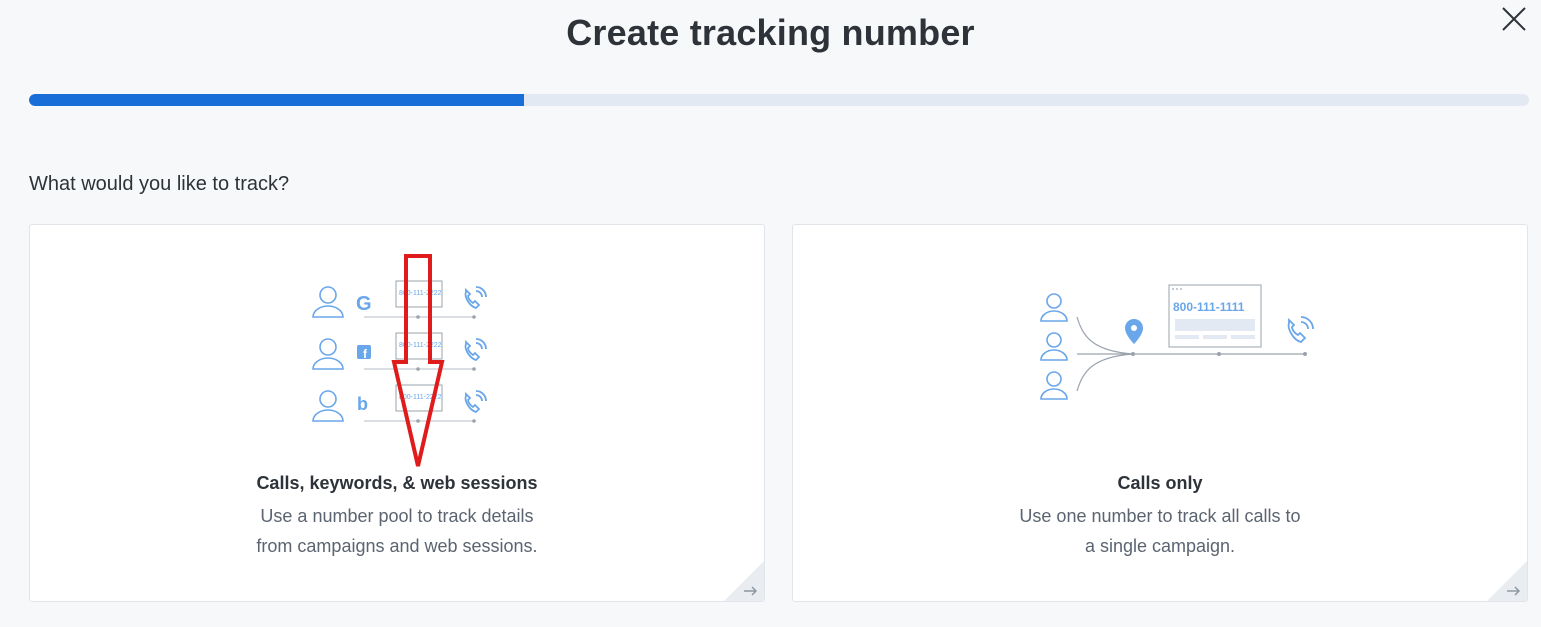 This screenshot has width=1541, height=627. Describe the element at coordinates (1160, 483) in the screenshot. I see `option-title: Calls only` at that location.